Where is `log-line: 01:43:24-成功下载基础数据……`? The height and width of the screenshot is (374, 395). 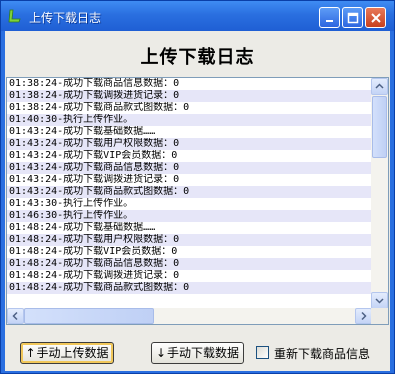
log-line: 01:43:24-成功下载基础数据…… is located at coordinates (82, 131).